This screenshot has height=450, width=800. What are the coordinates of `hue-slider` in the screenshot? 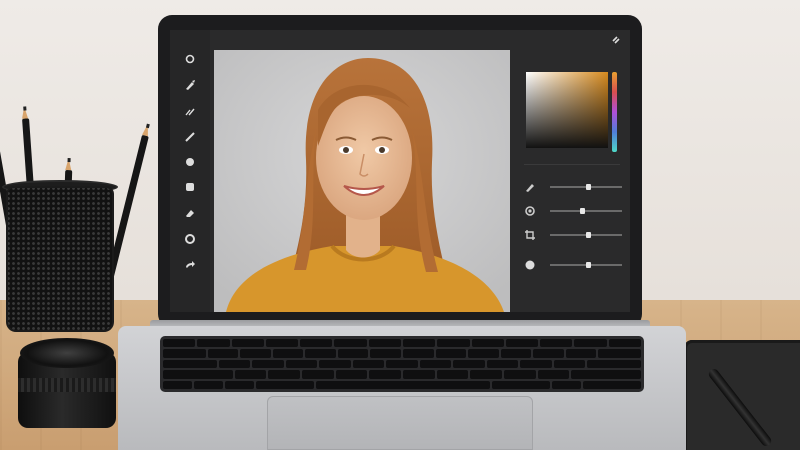 It's located at (614, 112).